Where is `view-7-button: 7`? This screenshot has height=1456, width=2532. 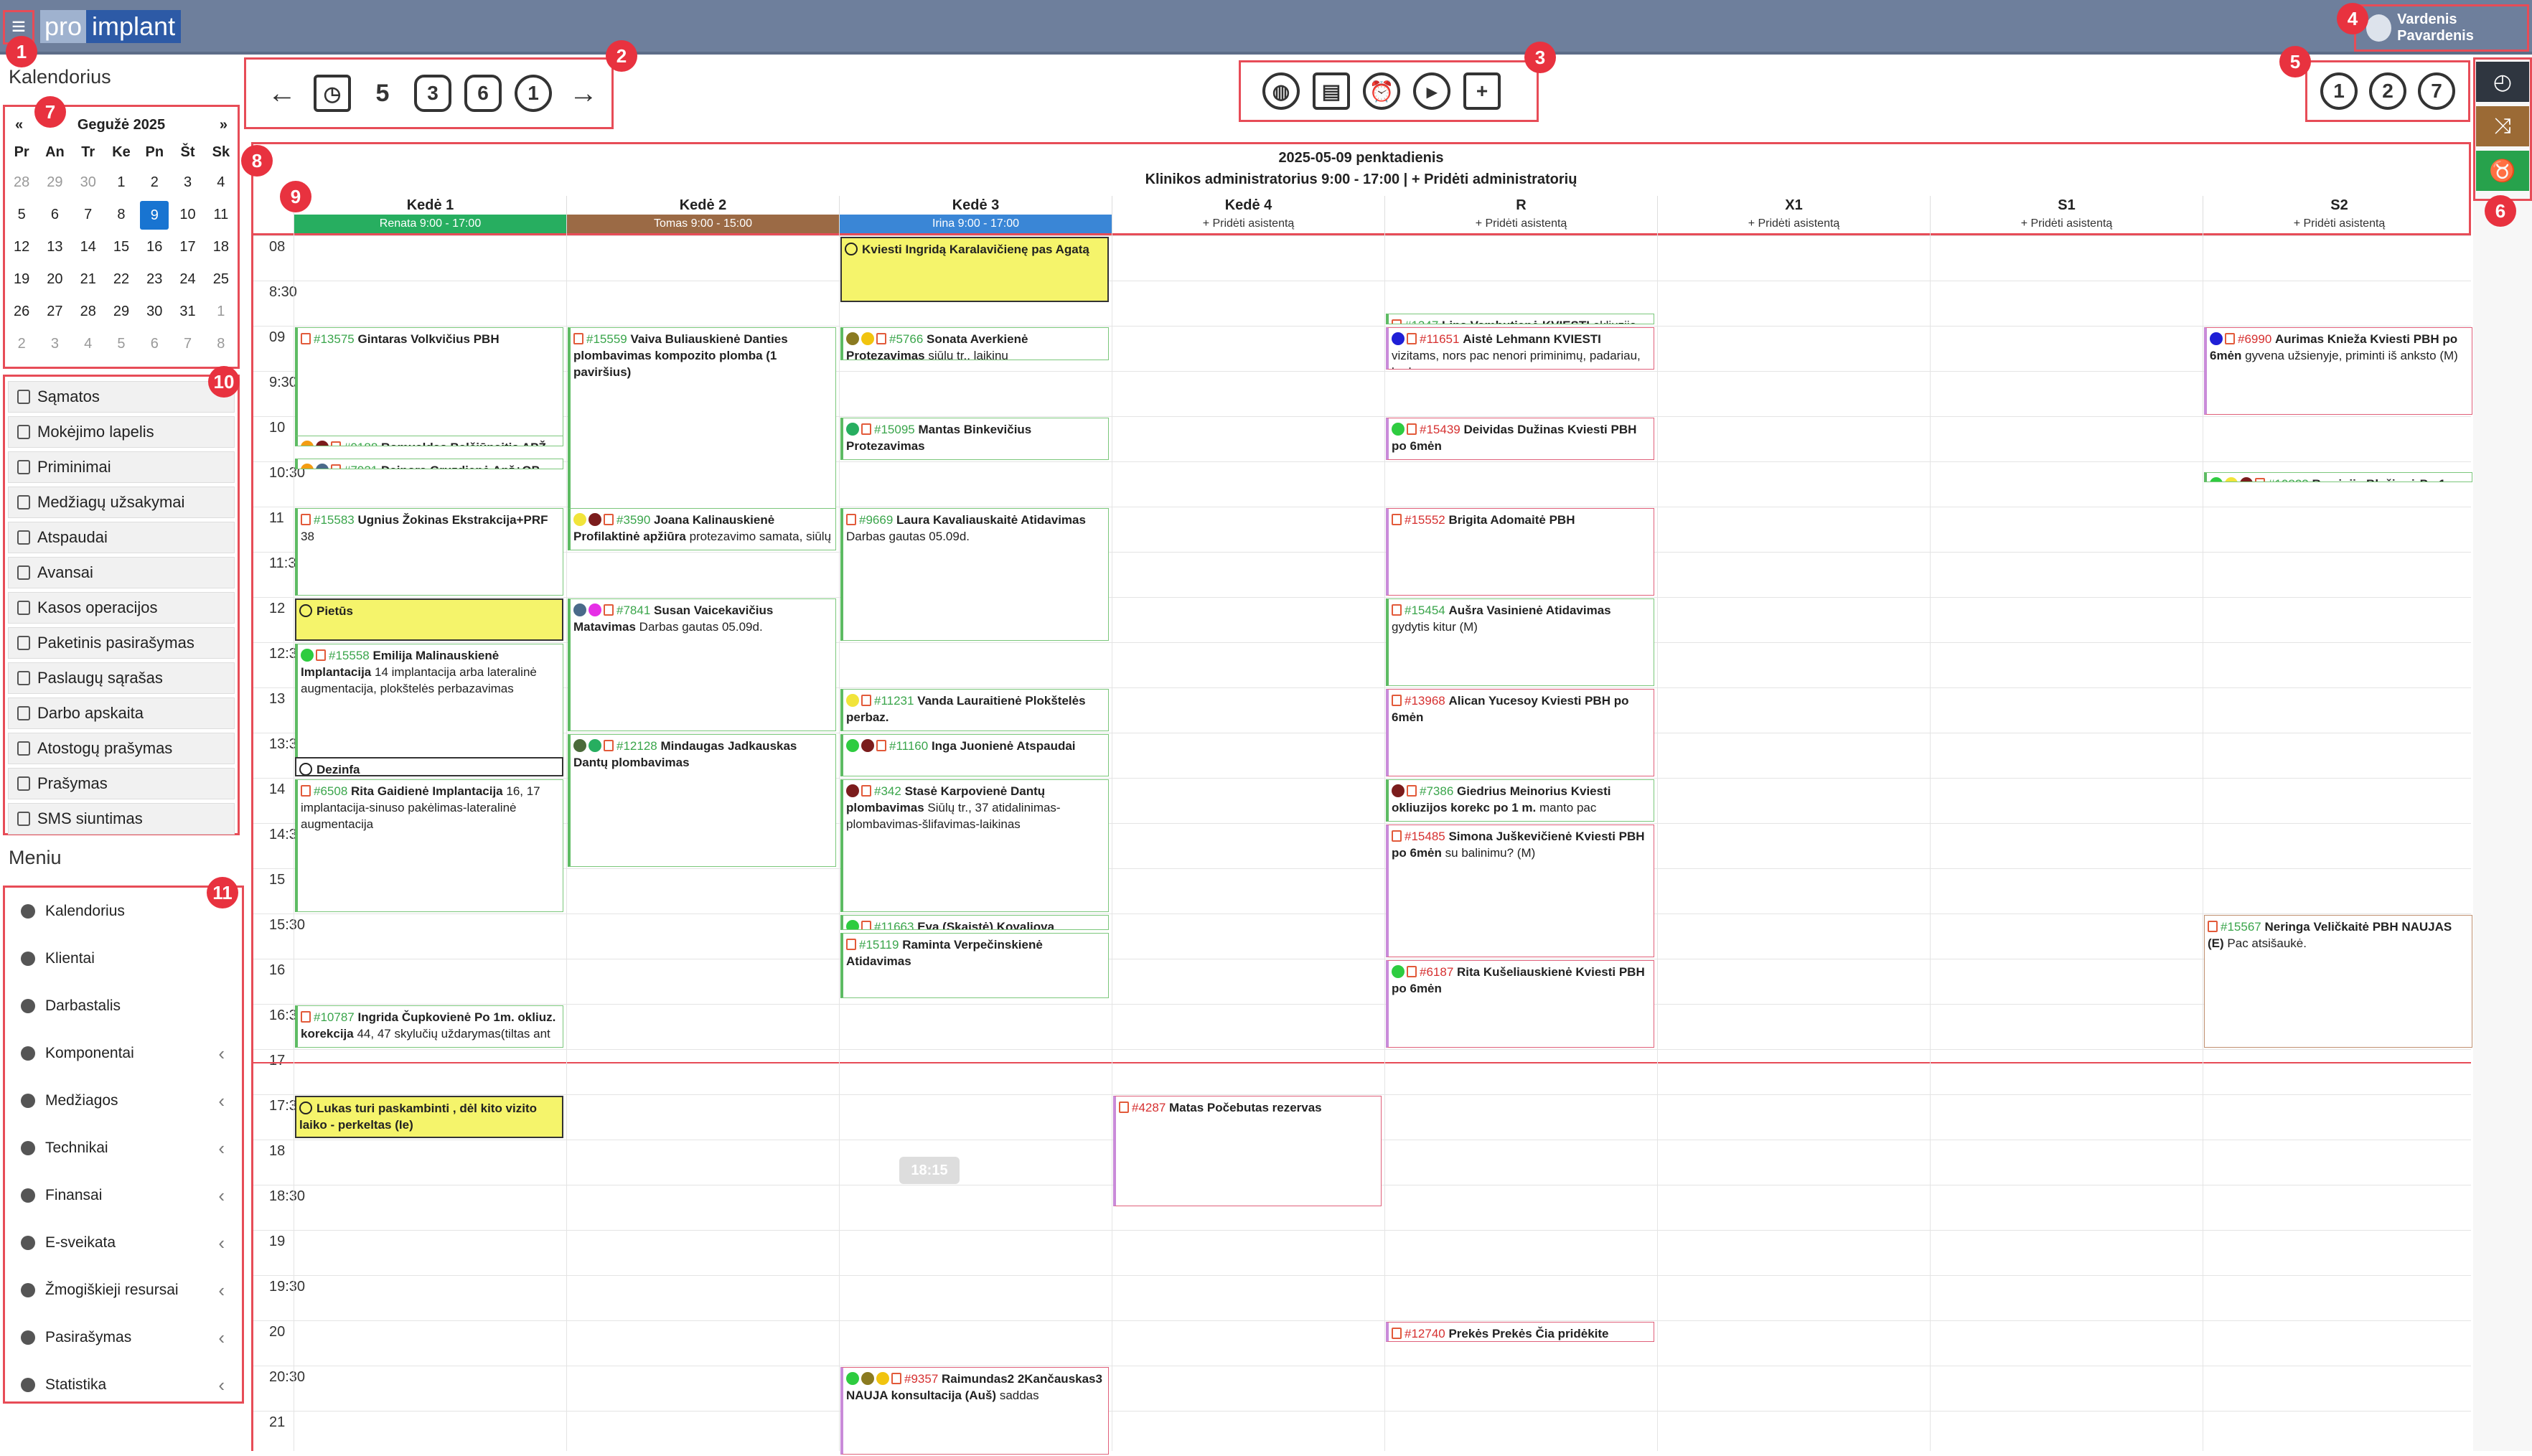 view-7-button: 7 is located at coordinates (2436, 91).